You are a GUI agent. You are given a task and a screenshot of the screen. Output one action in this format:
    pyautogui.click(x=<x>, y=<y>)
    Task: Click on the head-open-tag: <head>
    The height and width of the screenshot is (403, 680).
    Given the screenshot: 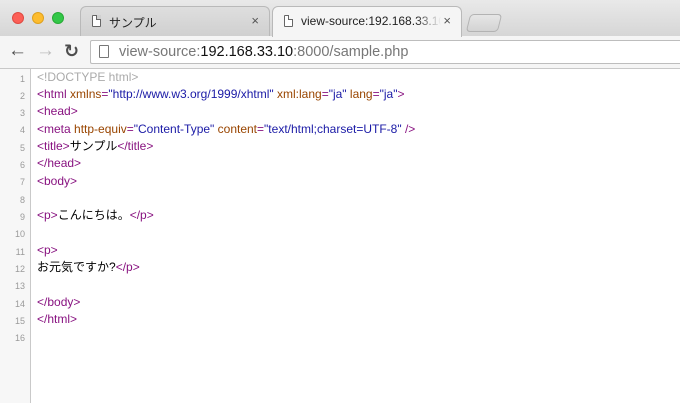 What is the action you would take?
    pyautogui.click(x=57, y=111)
    